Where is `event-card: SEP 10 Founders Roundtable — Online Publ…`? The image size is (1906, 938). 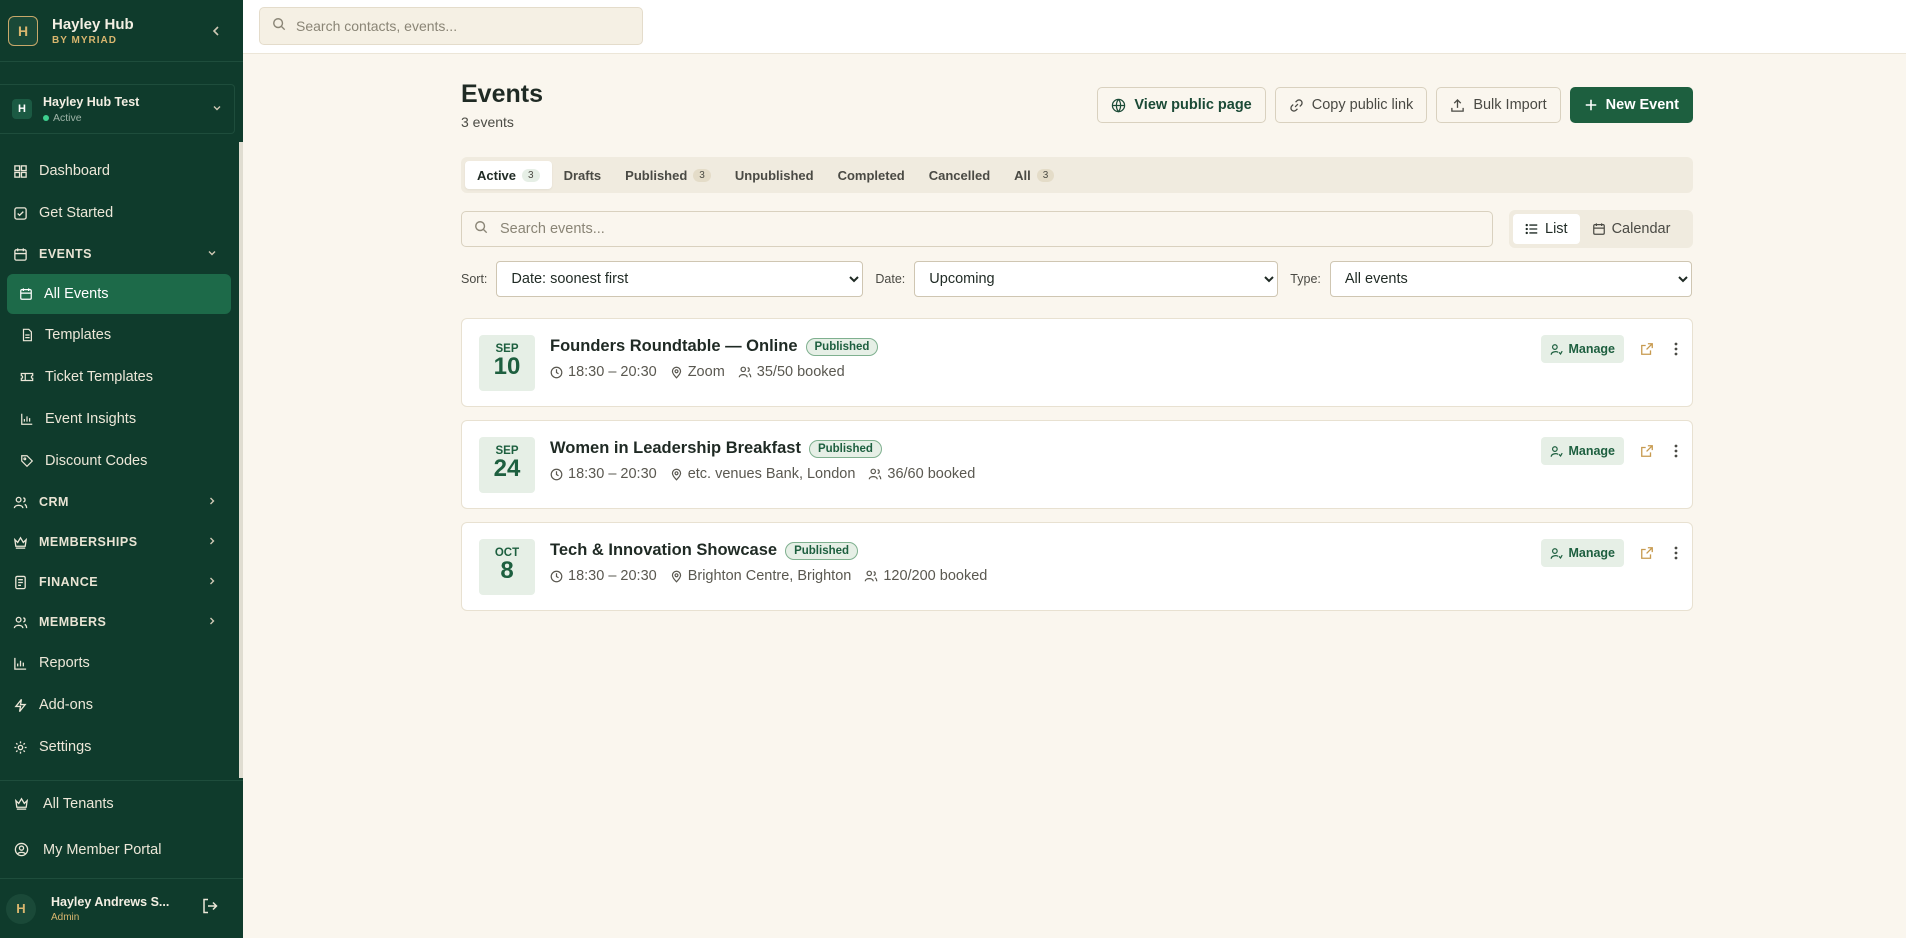 event-card: SEP 10 Founders Roundtable — Online Publ… is located at coordinates (1077, 362).